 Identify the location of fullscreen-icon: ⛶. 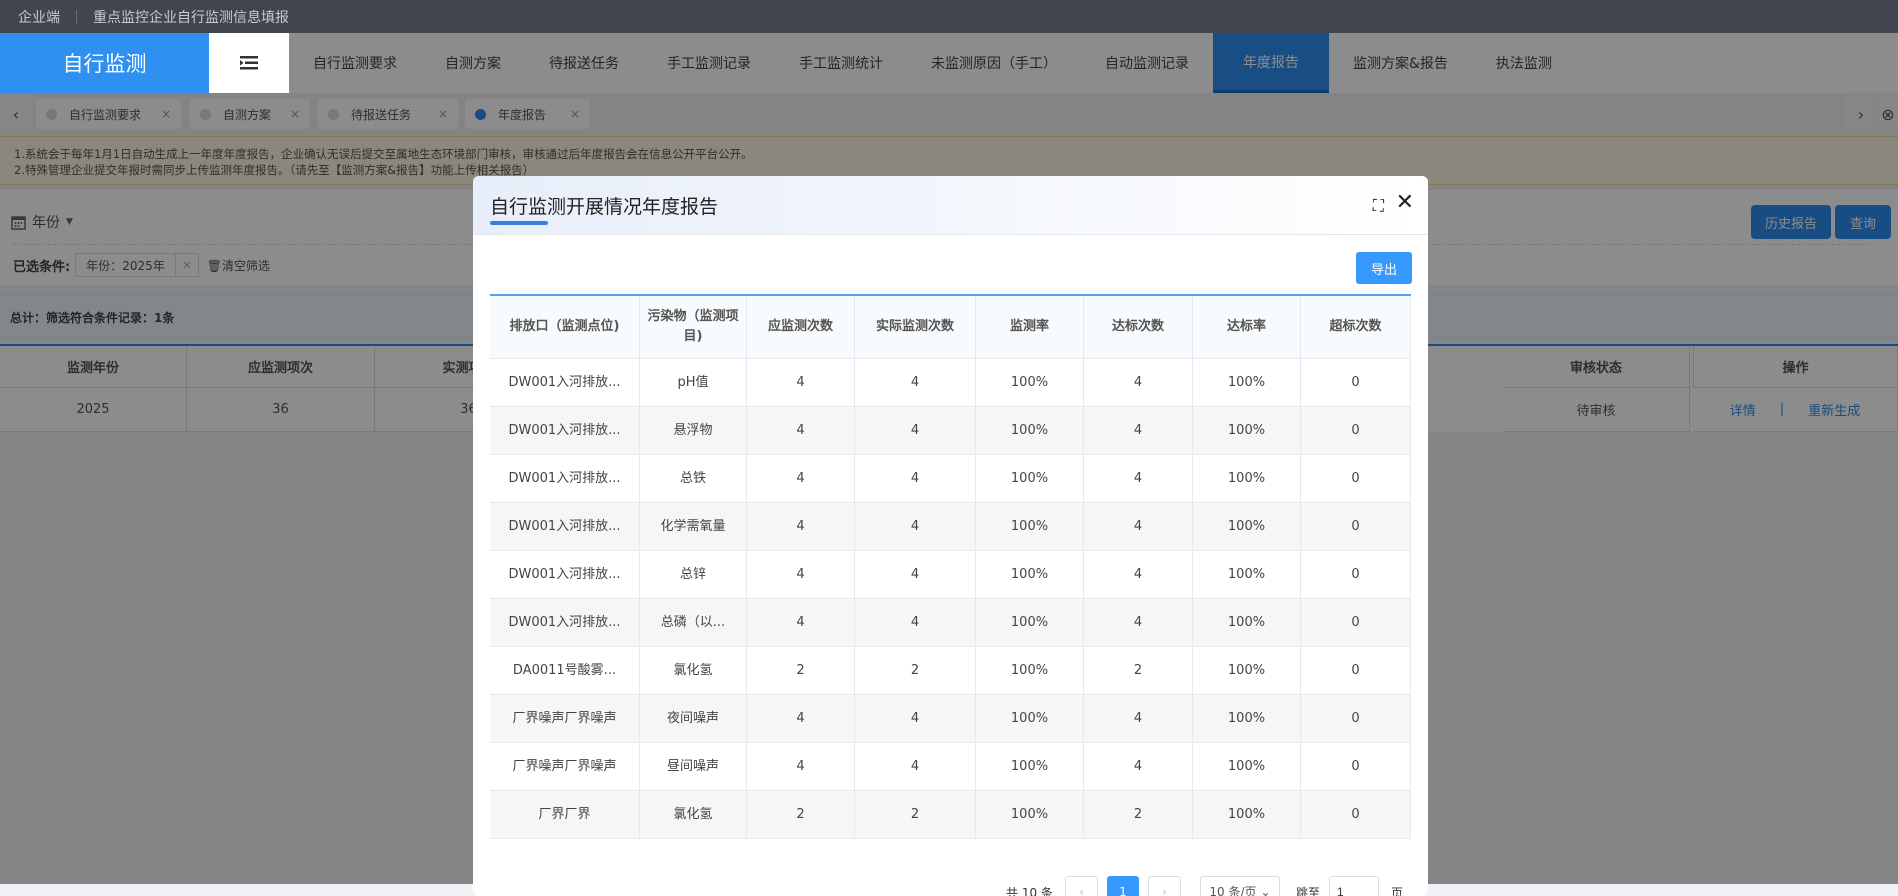
(1378, 206).